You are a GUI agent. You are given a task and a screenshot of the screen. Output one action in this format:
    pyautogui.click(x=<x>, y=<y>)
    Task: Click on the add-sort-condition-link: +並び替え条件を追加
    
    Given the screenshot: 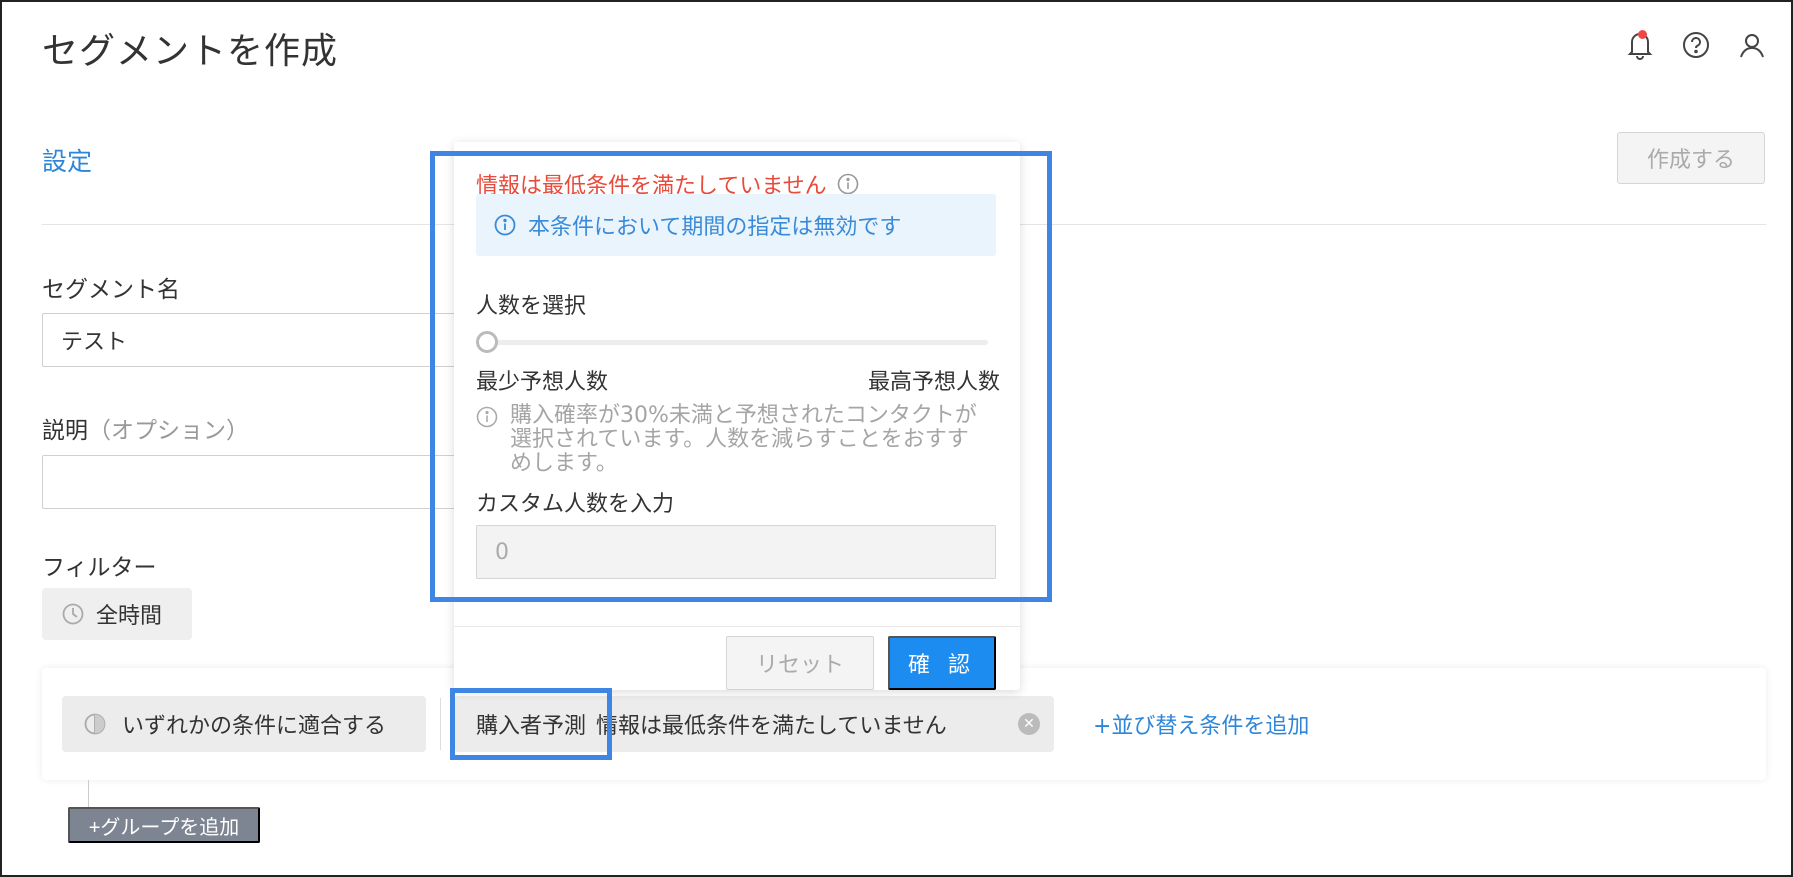 What is the action you would take?
    pyautogui.click(x=1201, y=724)
    